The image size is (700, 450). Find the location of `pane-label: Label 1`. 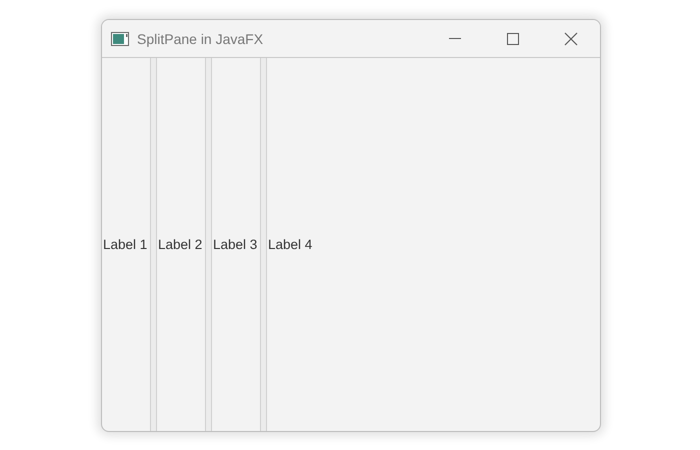

pane-label: Label 1 is located at coordinates (125, 244).